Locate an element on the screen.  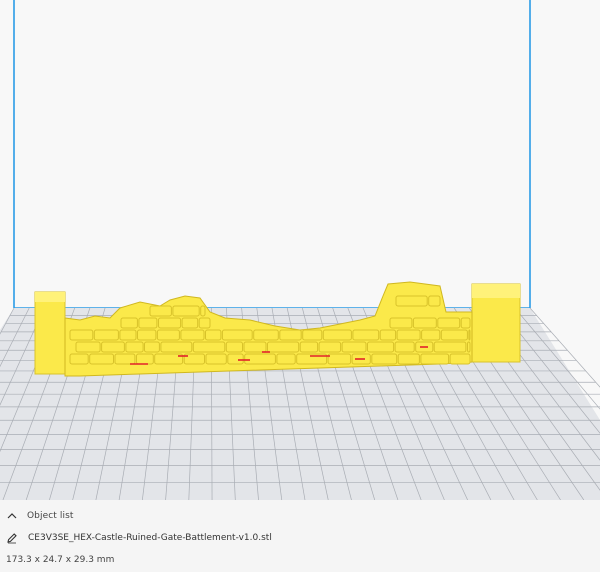
model-castle-battlement is located at coordinates (277, 329).